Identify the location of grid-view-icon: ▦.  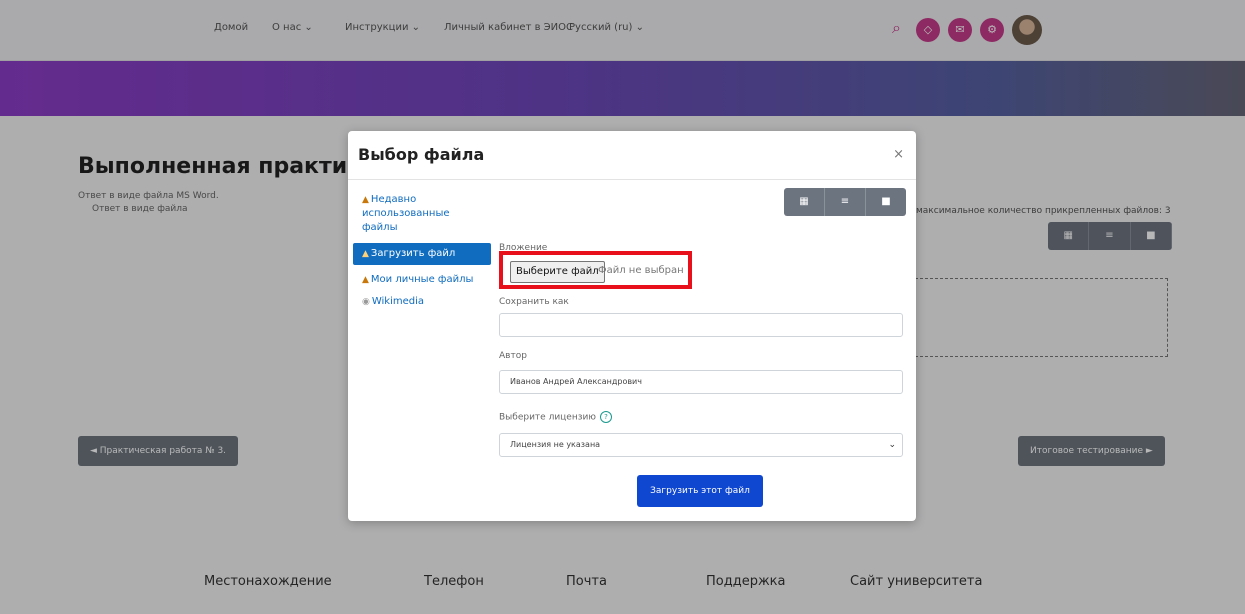
(804, 202).